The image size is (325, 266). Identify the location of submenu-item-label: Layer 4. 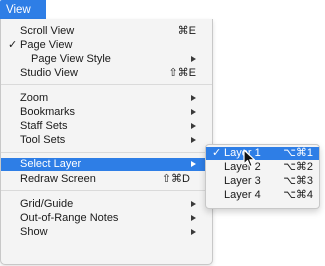
(242, 195).